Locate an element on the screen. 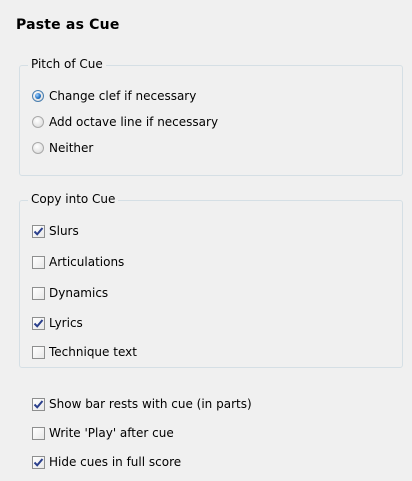 The height and width of the screenshot is (481, 412). checkbox-technique-text: Technique text is located at coordinates (84, 352).